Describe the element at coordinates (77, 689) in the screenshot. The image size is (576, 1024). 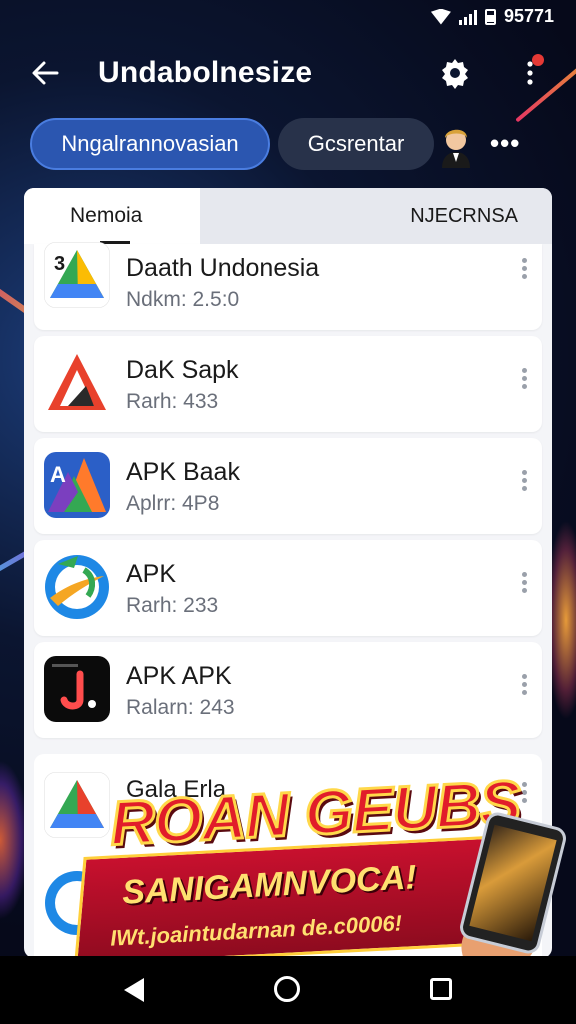
I see `black-j-icon` at that location.